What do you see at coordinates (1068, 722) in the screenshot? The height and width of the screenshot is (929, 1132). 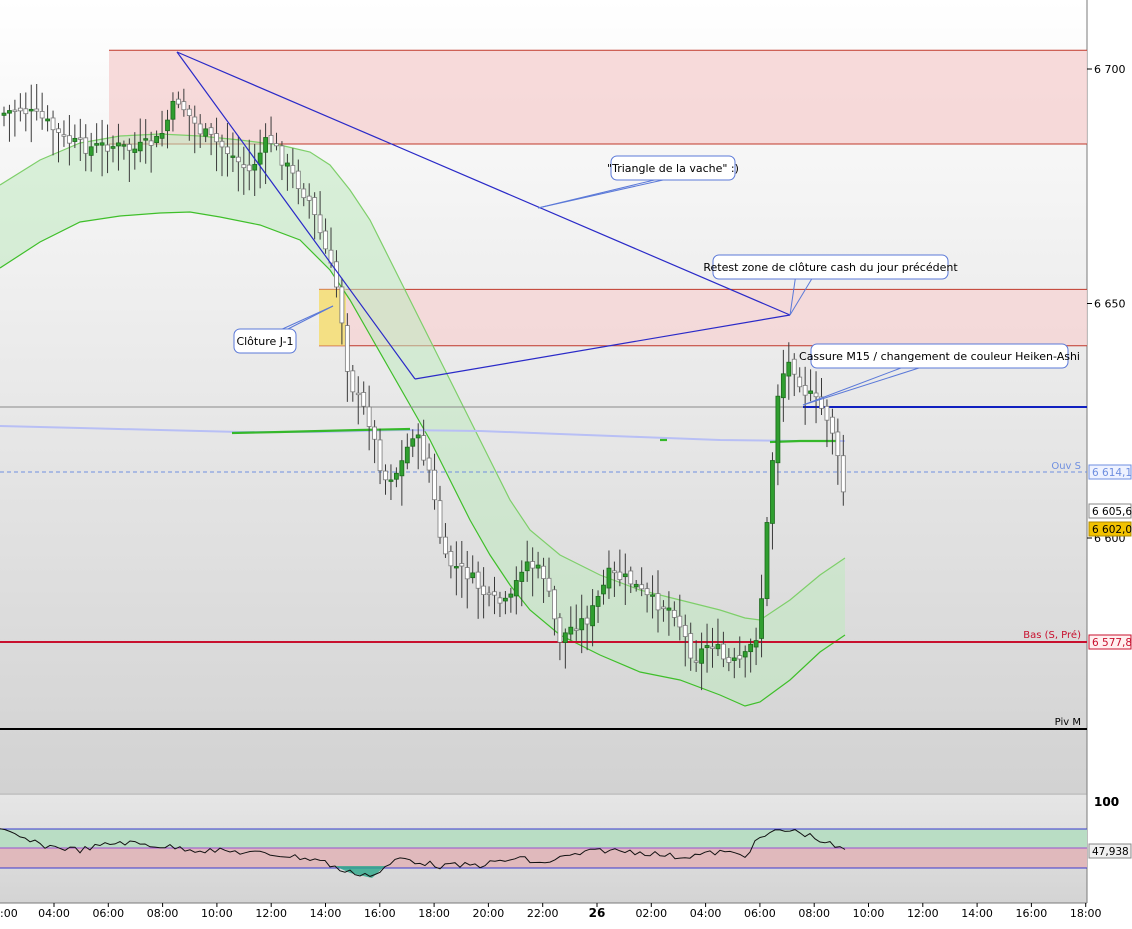 I see `piv-m-label: Piv M` at bounding box center [1068, 722].